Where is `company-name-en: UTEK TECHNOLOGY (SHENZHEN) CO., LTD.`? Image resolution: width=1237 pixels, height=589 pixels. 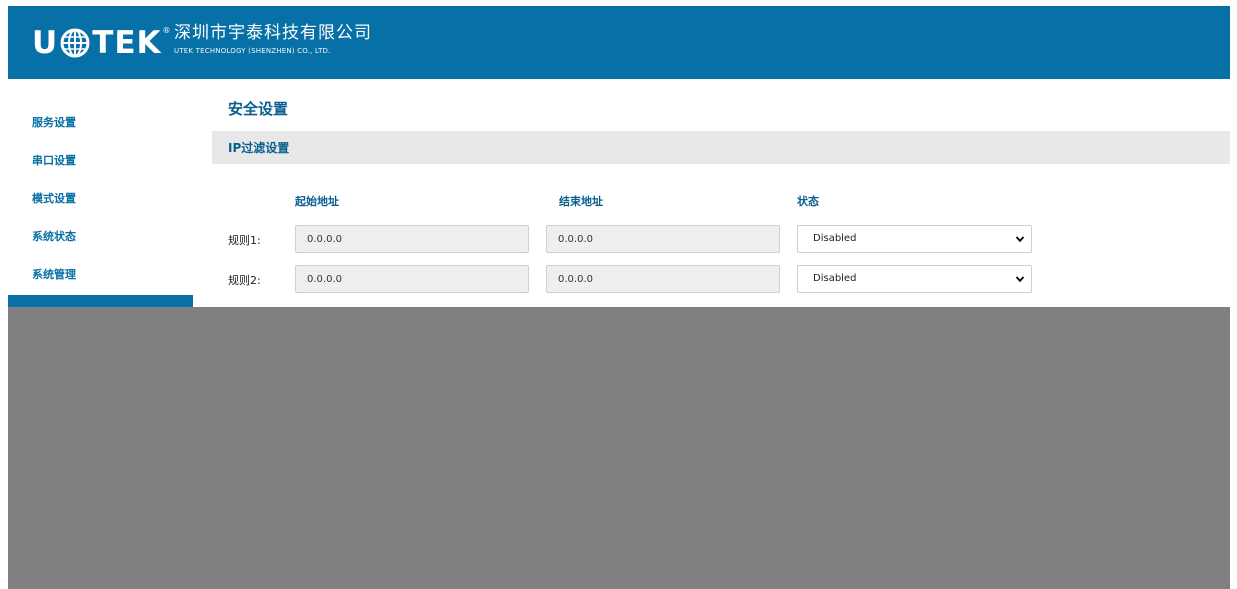
company-name-en: UTEK TECHNOLOGY (SHENZHEN) CO., LTD. is located at coordinates (252, 51).